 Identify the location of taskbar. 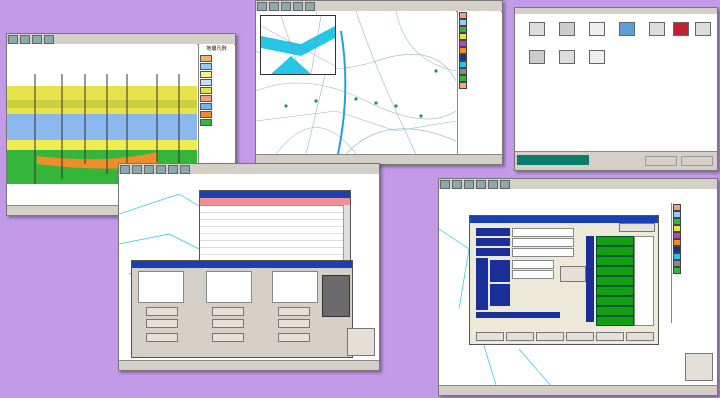
(616, 160).